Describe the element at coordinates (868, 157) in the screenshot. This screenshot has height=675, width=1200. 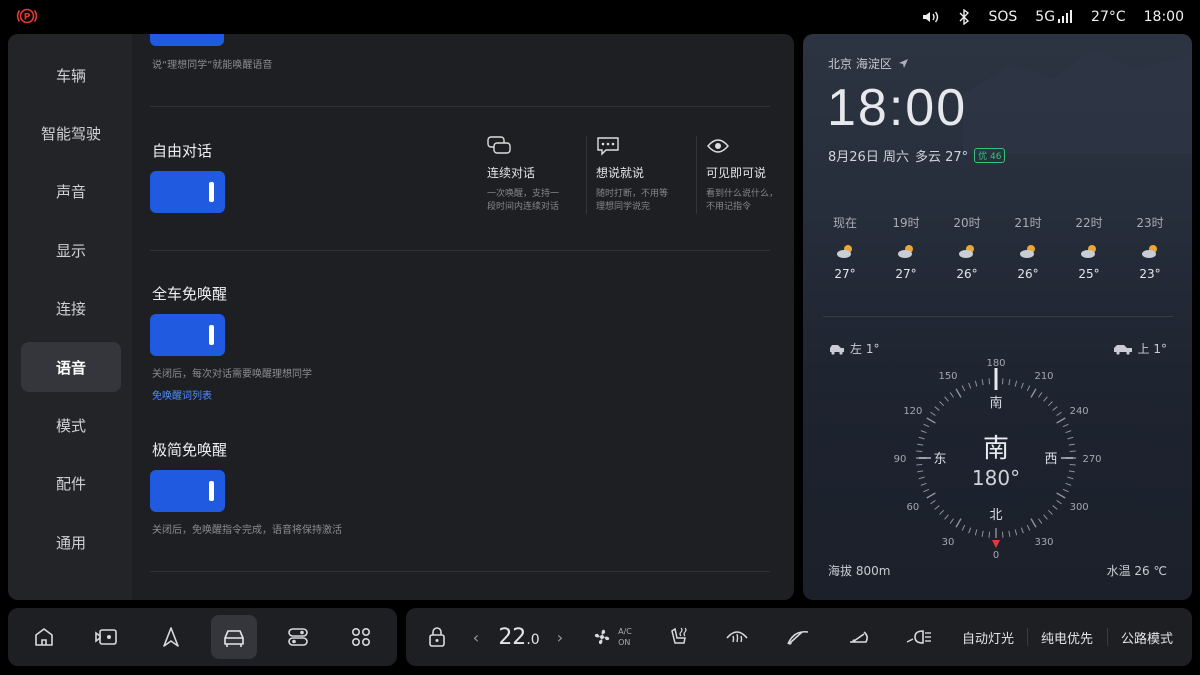
I see `date-label: 8月26日 周六` at that location.